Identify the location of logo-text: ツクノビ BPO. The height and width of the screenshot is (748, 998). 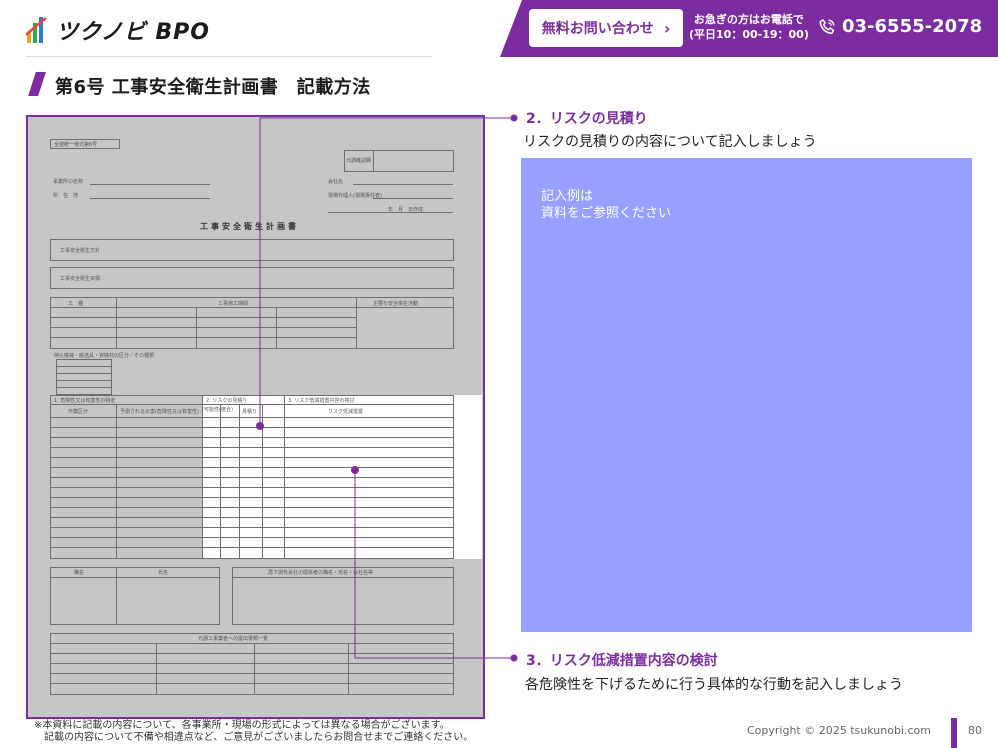
(133, 32).